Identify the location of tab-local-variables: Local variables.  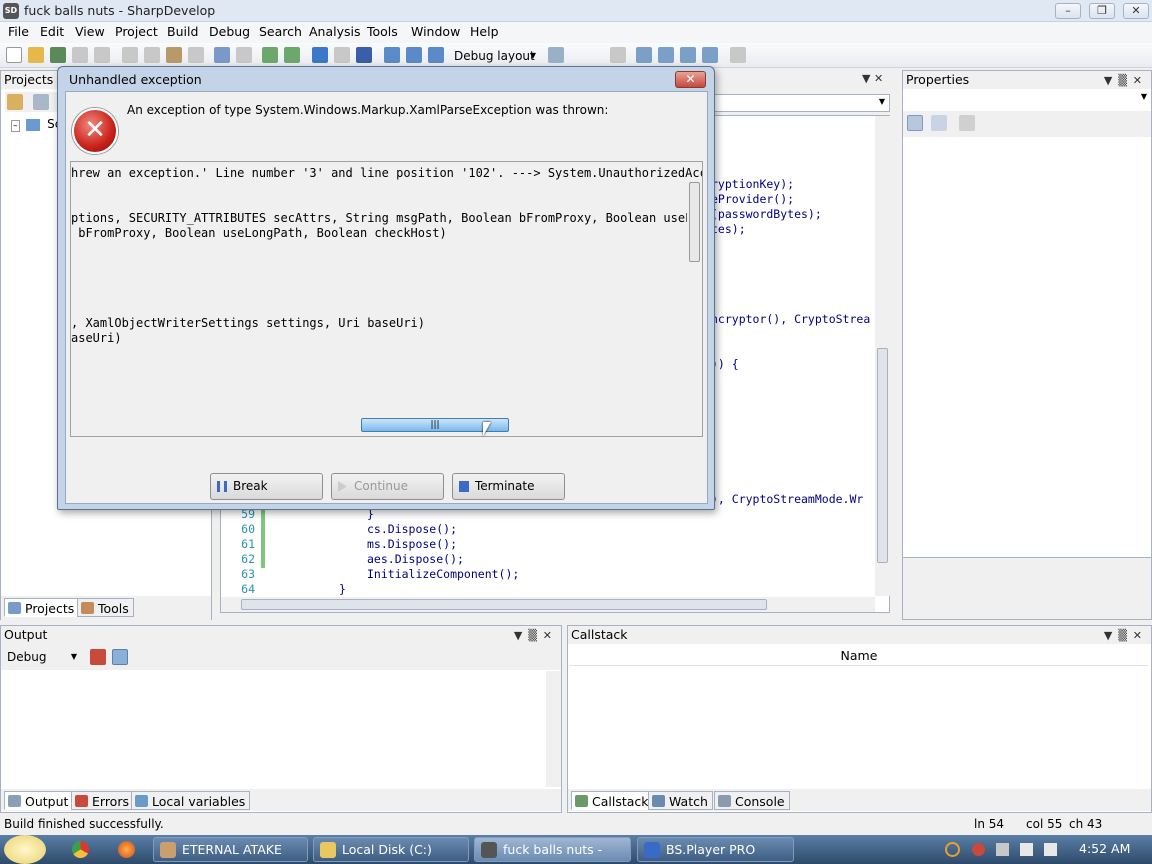
(191, 800).